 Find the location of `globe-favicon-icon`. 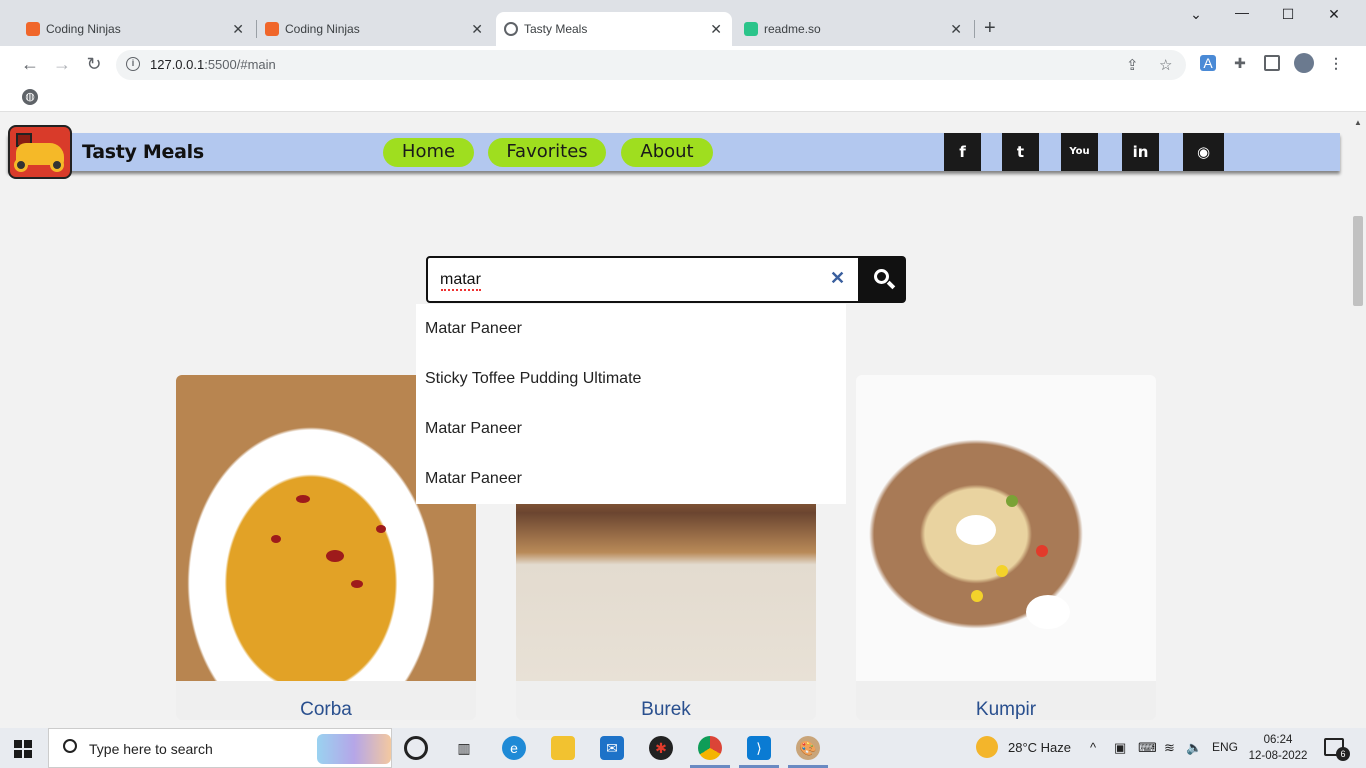

globe-favicon-icon is located at coordinates (511, 29).